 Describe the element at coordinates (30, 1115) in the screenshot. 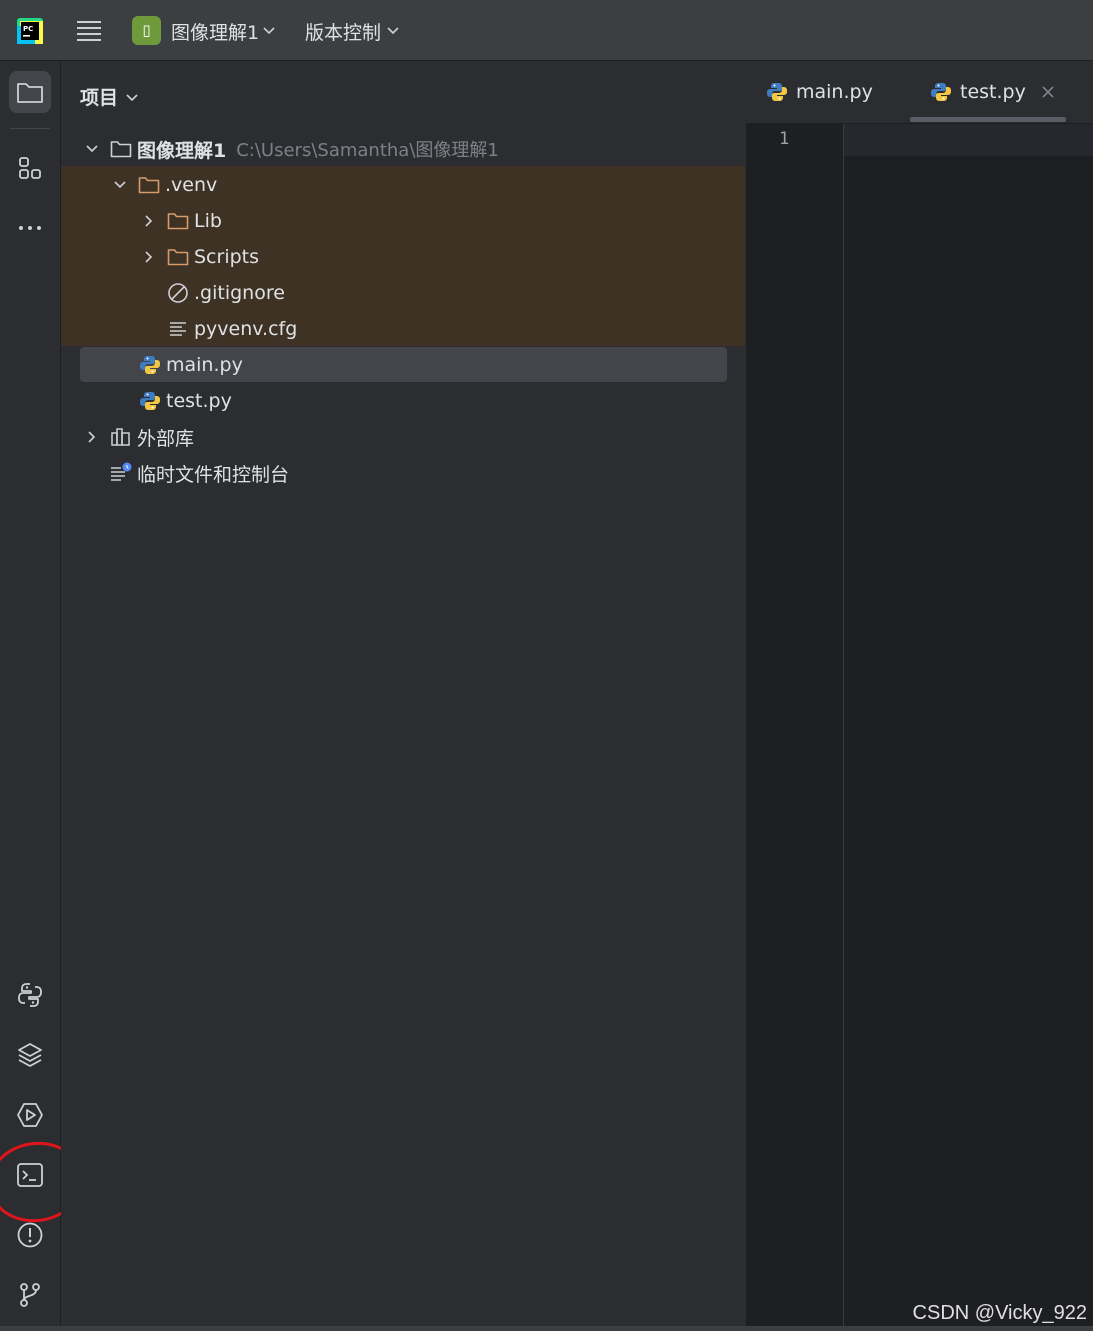

I see `services-icon` at that location.